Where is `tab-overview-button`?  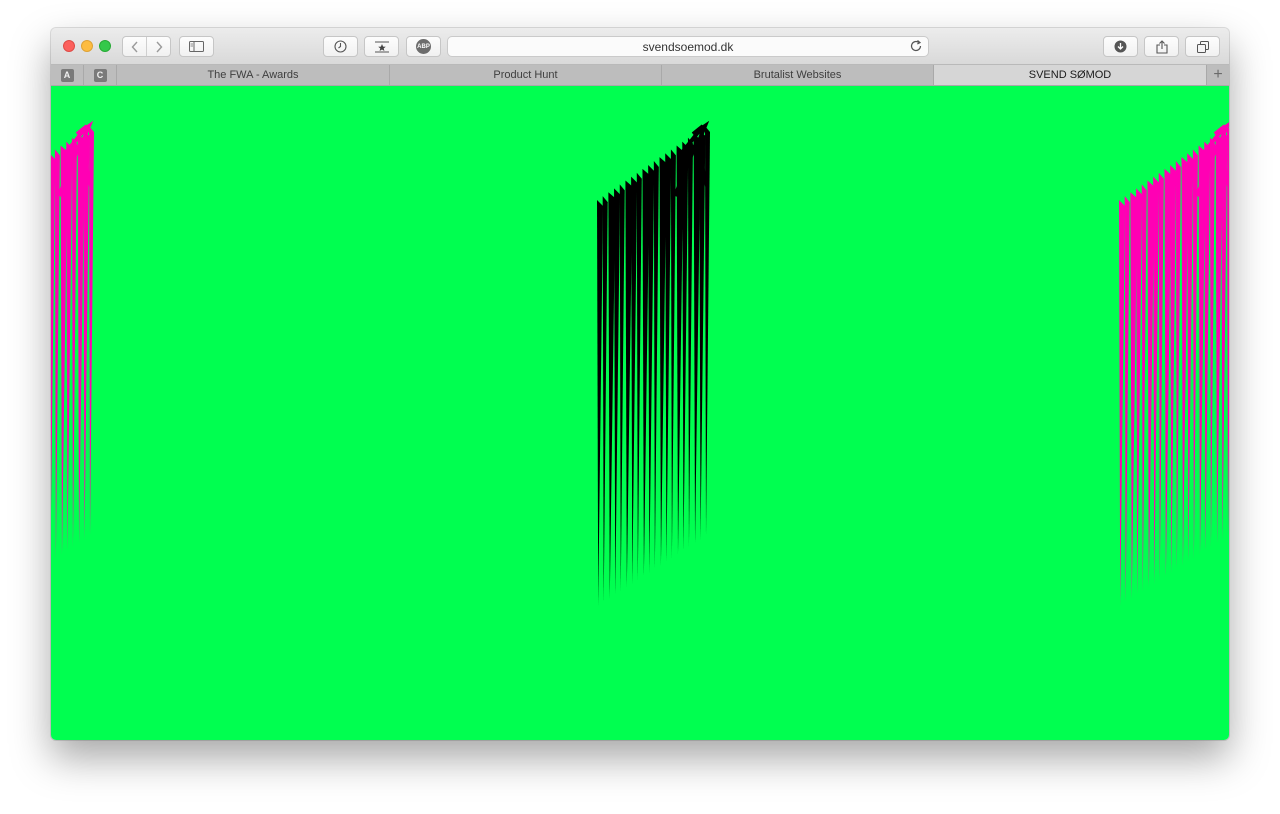 tab-overview-button is located at coordinates (1202, 46).